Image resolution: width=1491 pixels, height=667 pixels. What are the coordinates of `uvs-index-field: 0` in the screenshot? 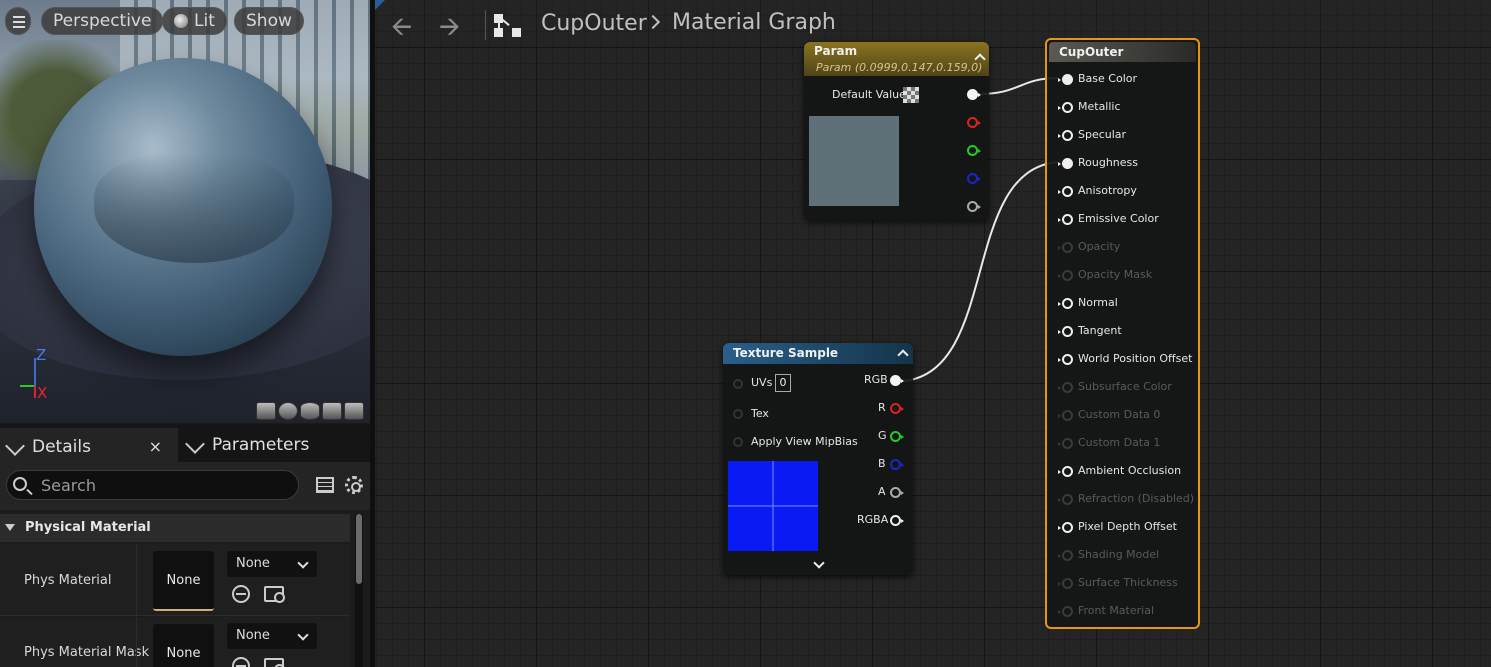 It's located at (783, 383).